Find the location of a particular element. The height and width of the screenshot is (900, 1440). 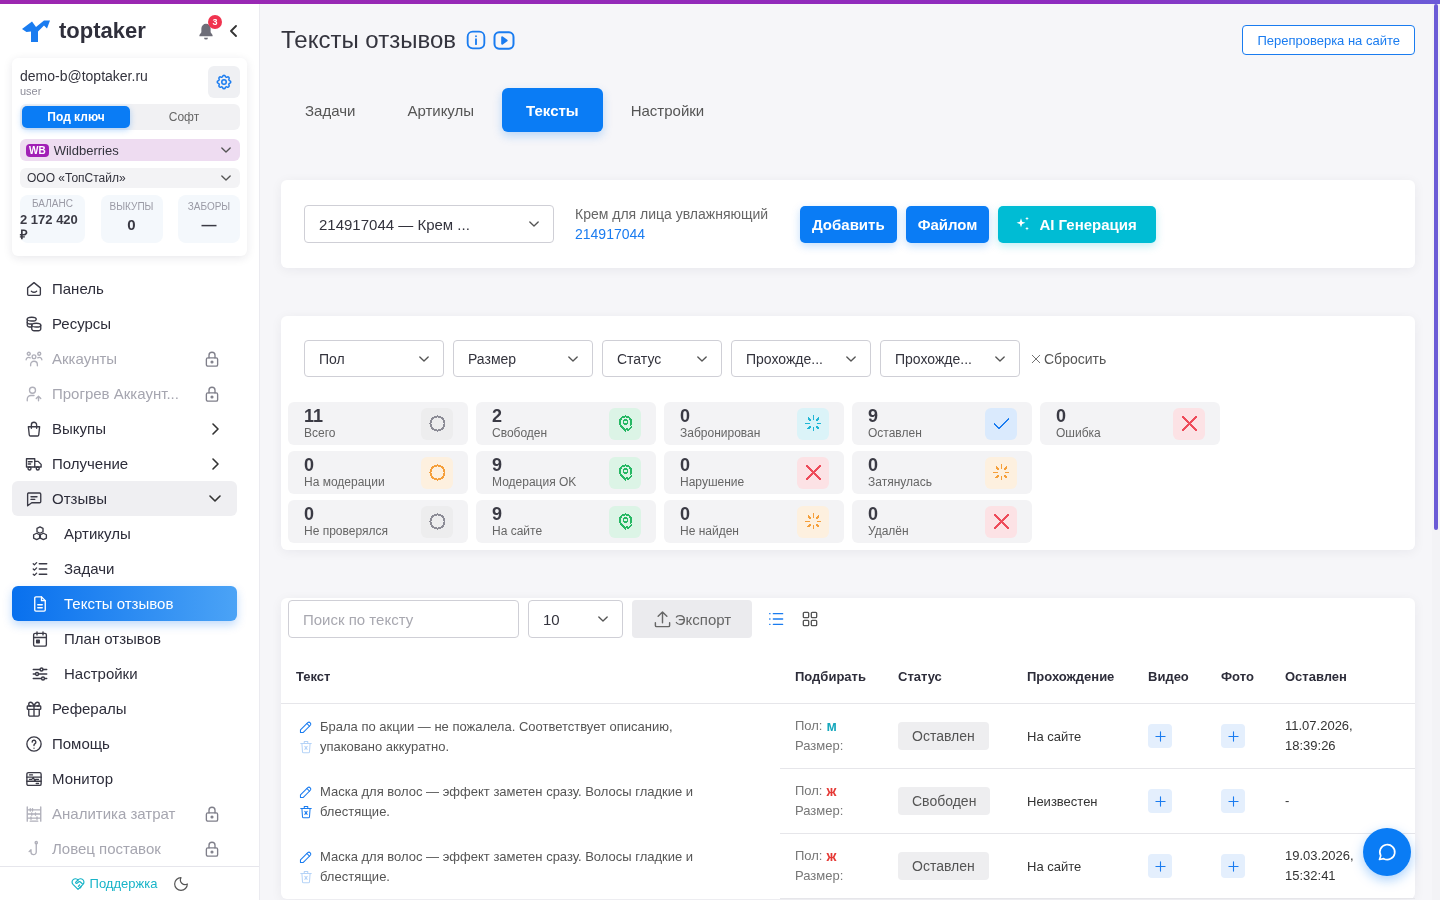

recheck-button: Перепроверка на сайте is located at coordinates (1328, 40).